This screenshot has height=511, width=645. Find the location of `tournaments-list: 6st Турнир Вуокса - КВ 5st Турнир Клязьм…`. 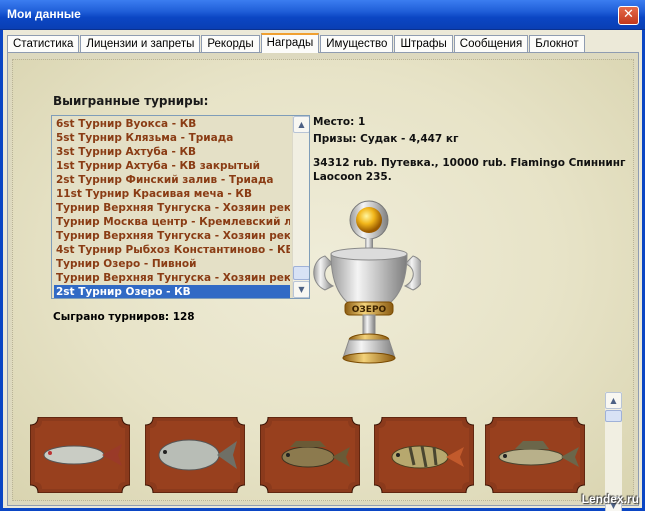

tournaments-list: 6st Турнир Вуокса - КВ 5st Турнир Клязьм… is located at coordinates (180, 207).